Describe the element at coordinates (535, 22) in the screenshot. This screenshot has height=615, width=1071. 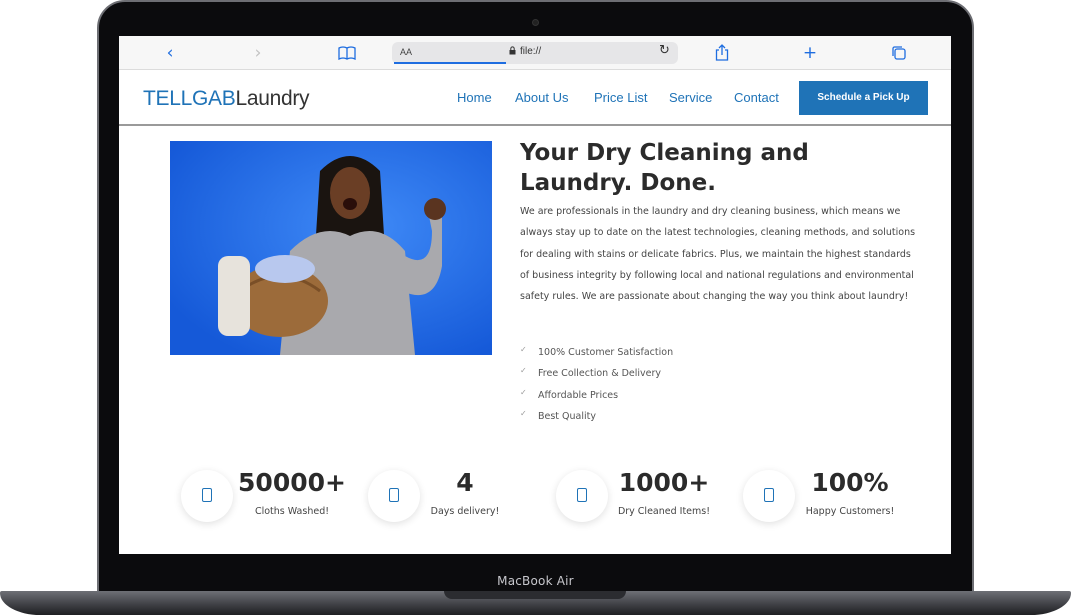
I see `camera-icon` at that location.